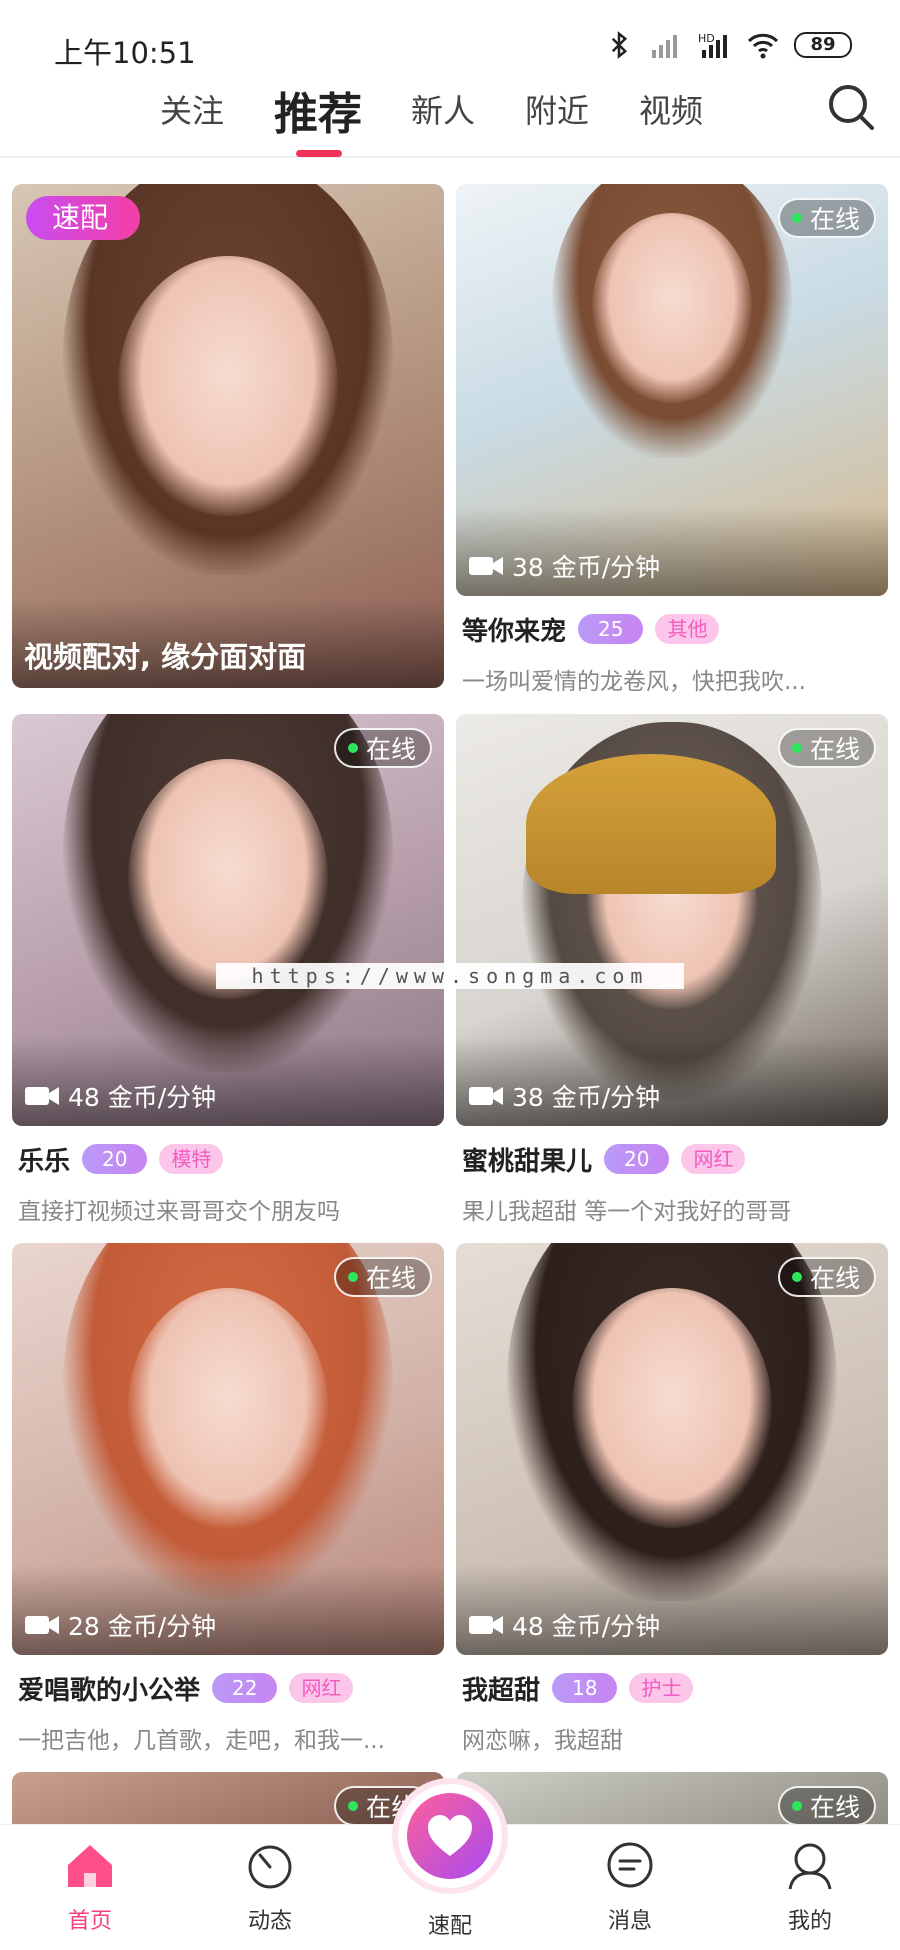 This screenshot has height=1950, width=900. I want to click on tab-following: 关注, so click(192, 109).